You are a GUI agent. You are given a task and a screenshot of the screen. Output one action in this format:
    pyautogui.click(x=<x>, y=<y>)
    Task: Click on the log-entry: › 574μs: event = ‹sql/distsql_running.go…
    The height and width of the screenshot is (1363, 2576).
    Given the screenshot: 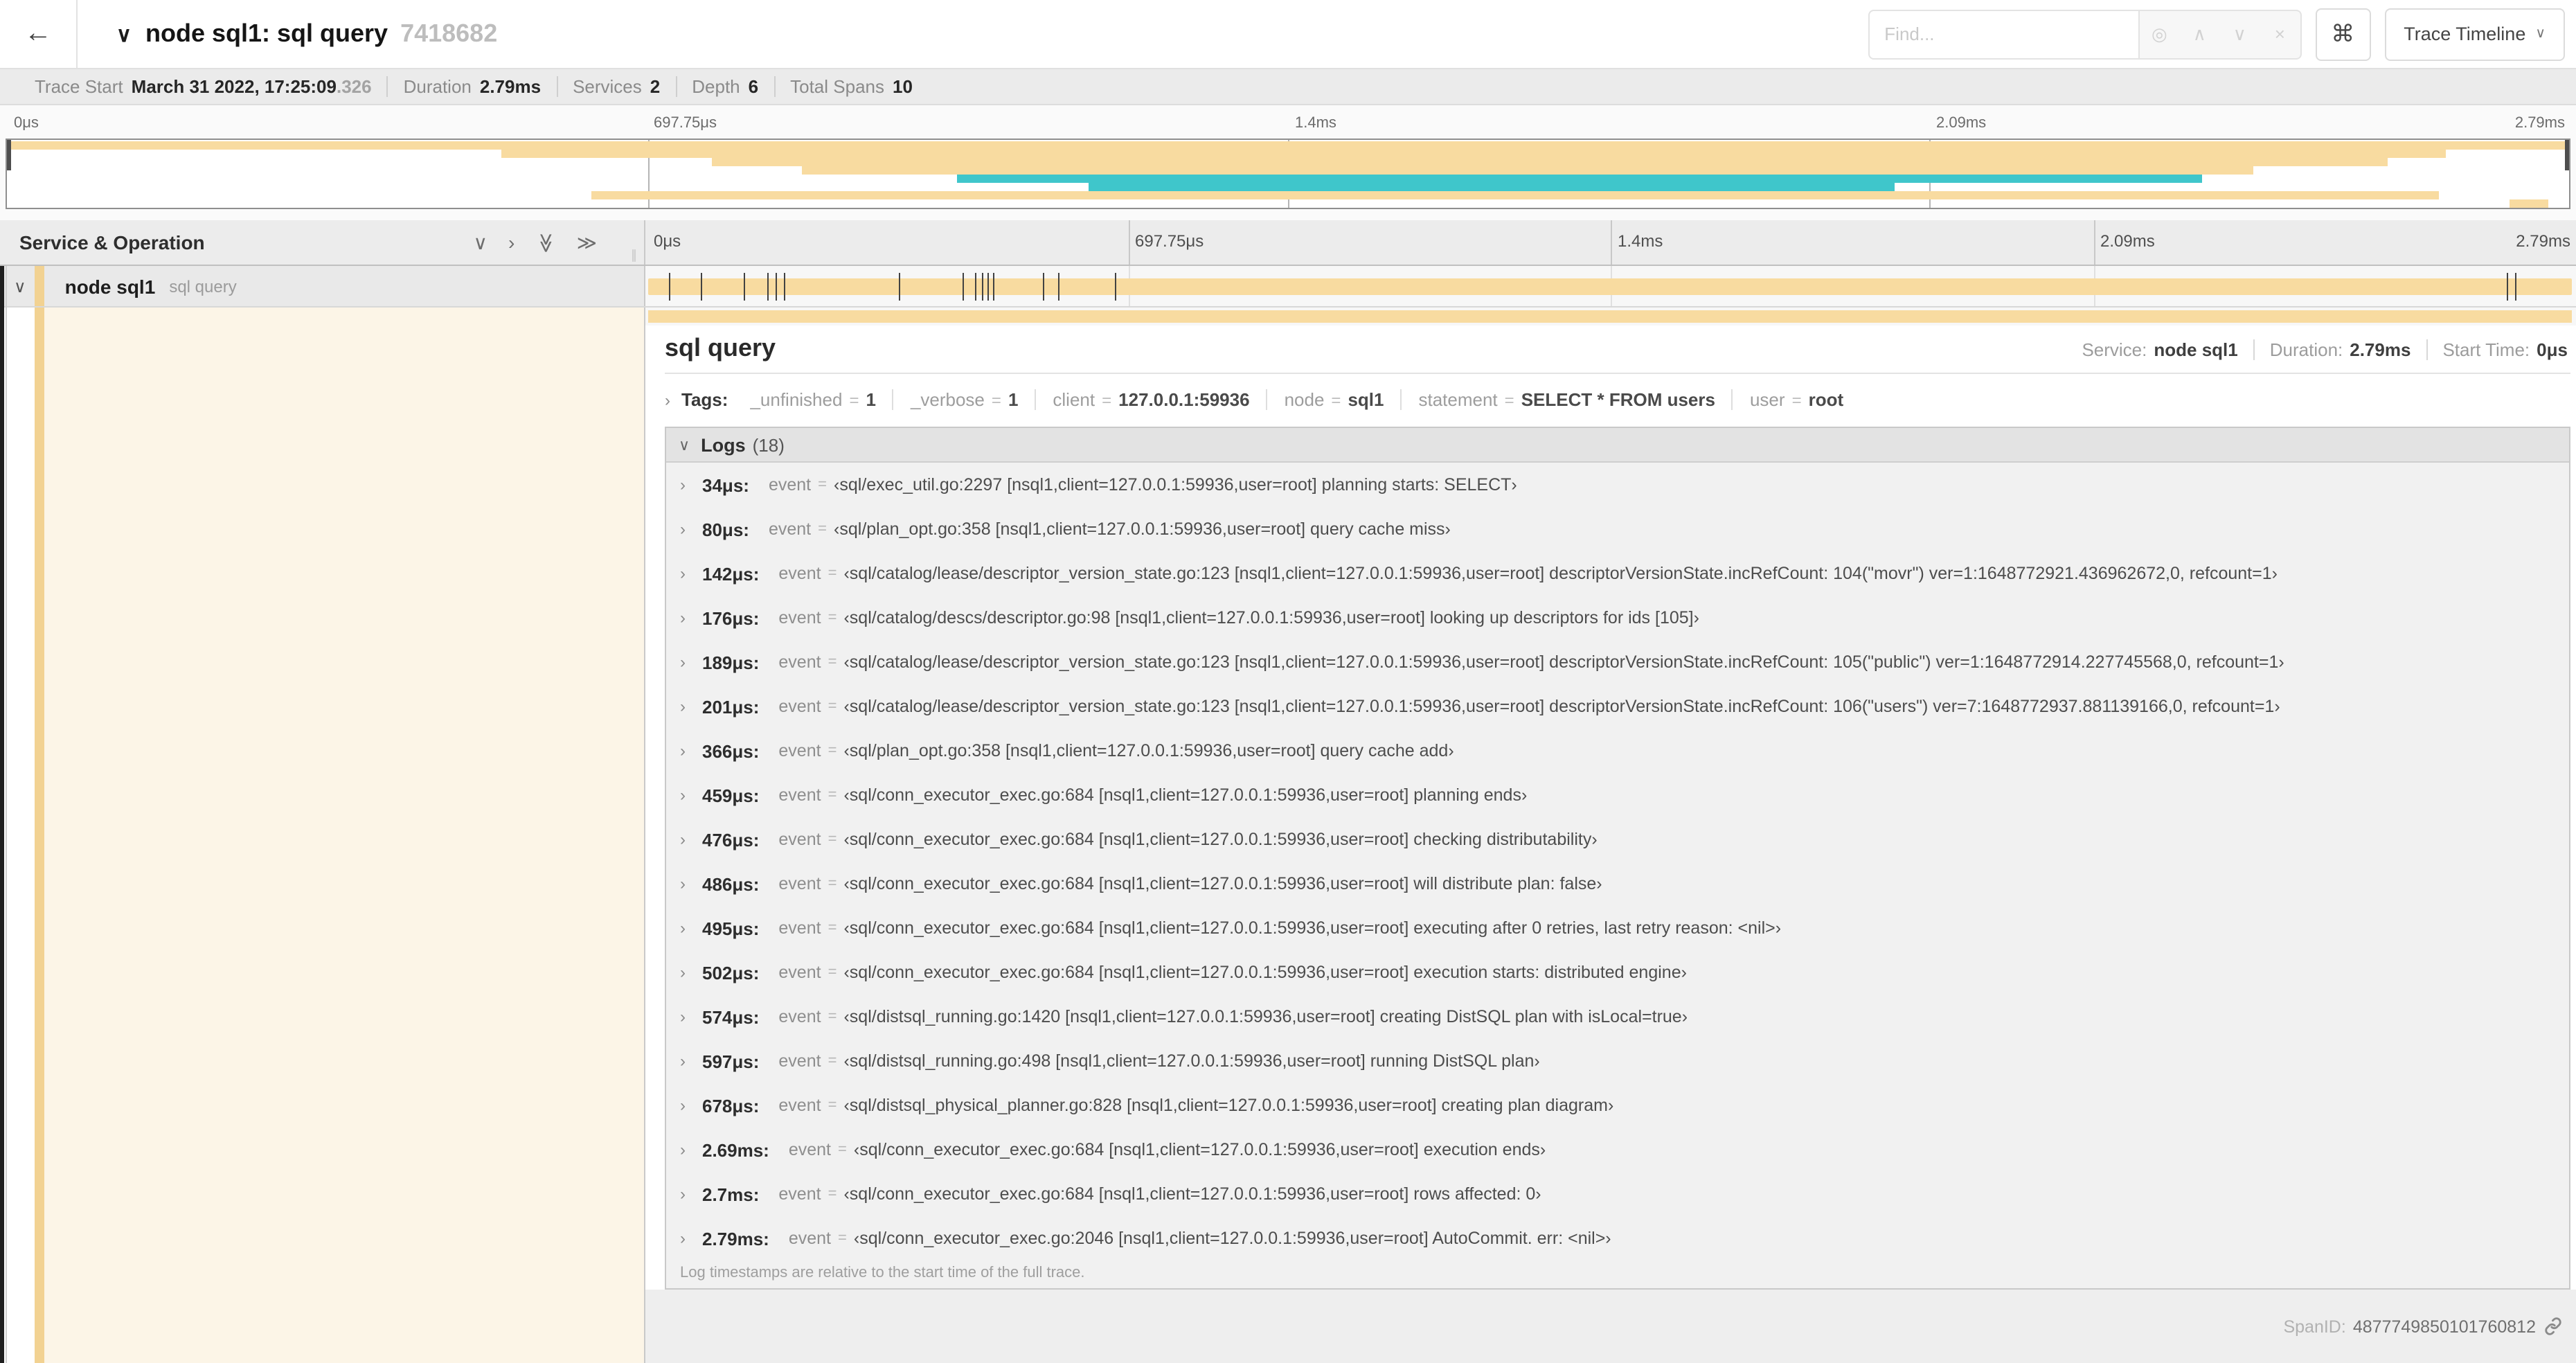 What is the action you would take?
    pyautogui.click(x=1618, y=1017)
    